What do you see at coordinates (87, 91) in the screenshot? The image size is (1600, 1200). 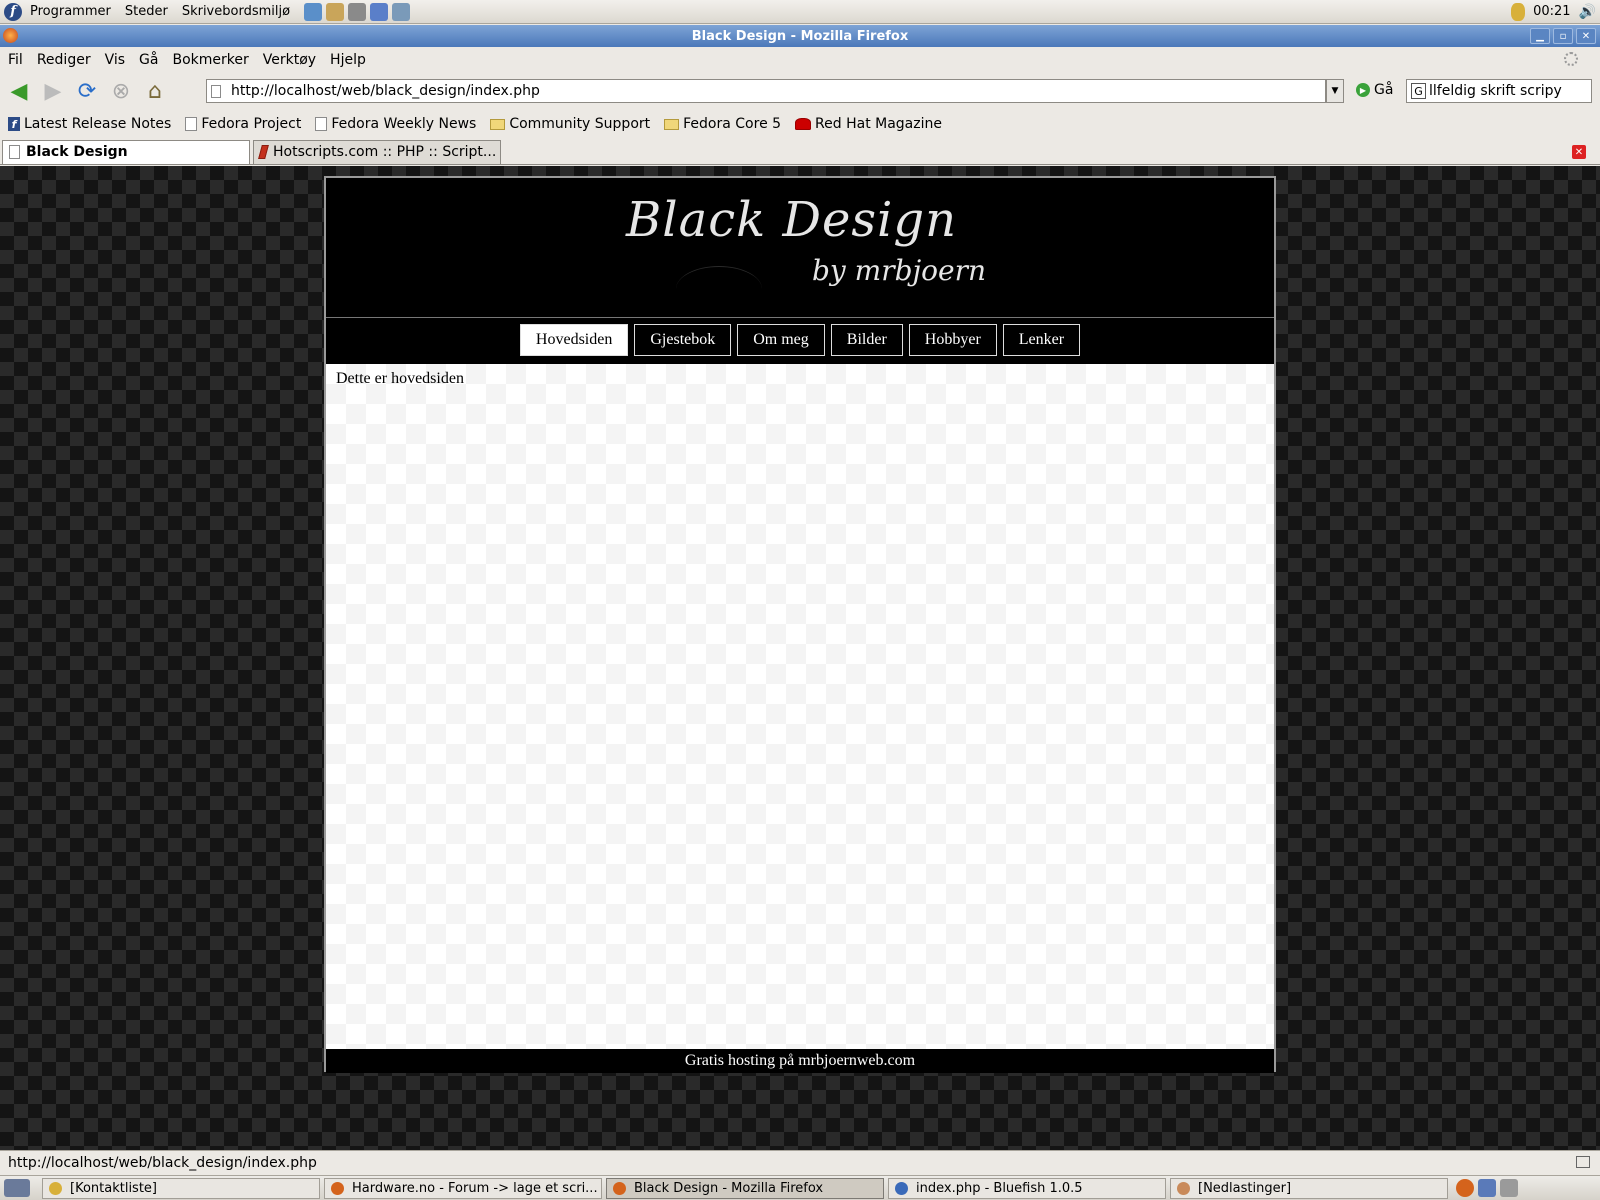 I see `reload-icon: ⟳` at bounding box center [87, 91].